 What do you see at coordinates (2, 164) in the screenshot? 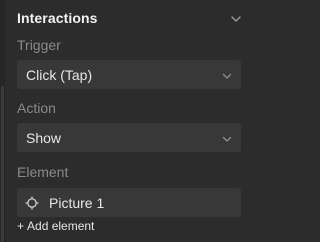
I see `scrollbar-thumb` at bounding box center [2, 164].